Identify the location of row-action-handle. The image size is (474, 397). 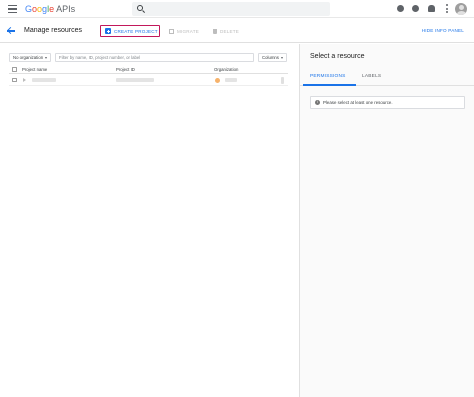
(282, 80).